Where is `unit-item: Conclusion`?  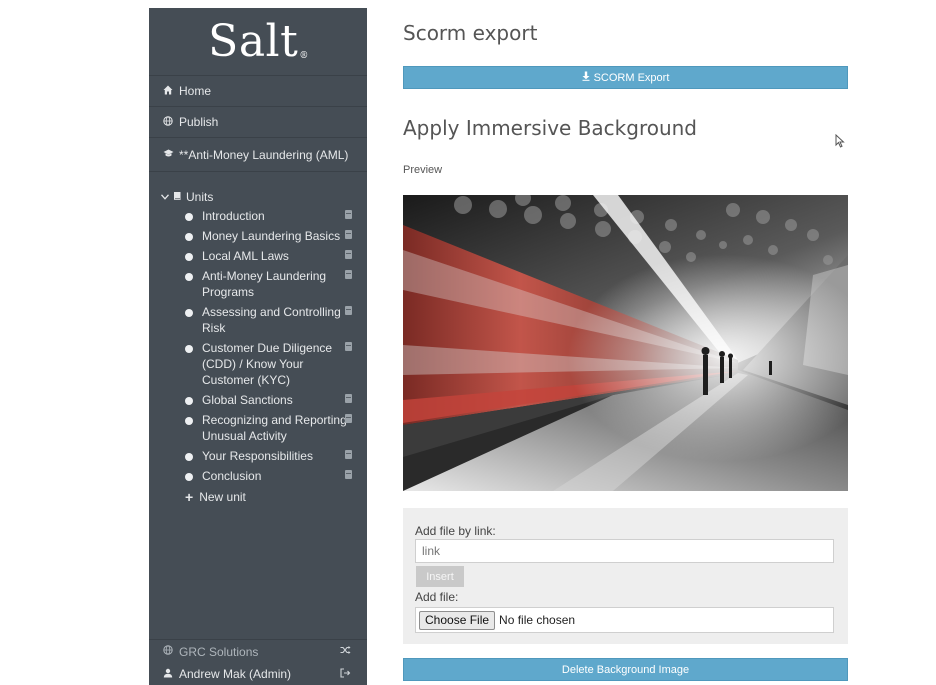
unit-item: Conclusion is located at coordinates (258, 476).